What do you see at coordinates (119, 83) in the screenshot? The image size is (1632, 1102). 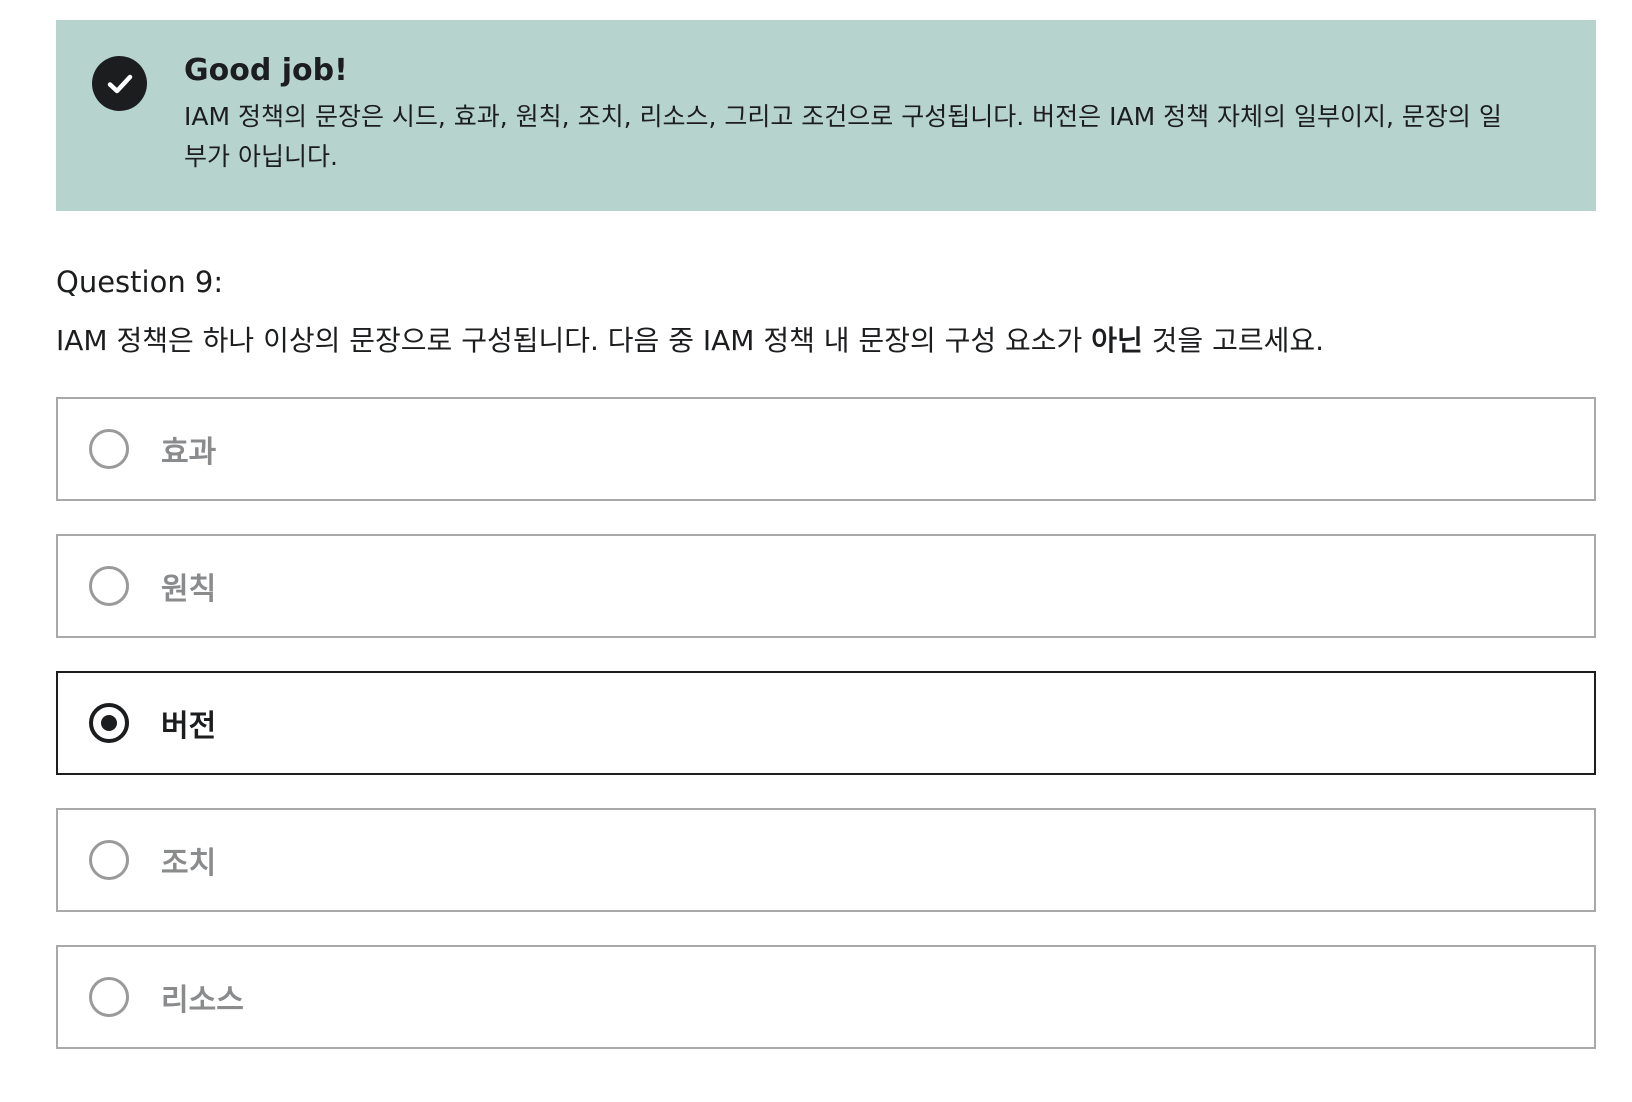 I see `check-circle-icon` at bounding box center [119, 83].